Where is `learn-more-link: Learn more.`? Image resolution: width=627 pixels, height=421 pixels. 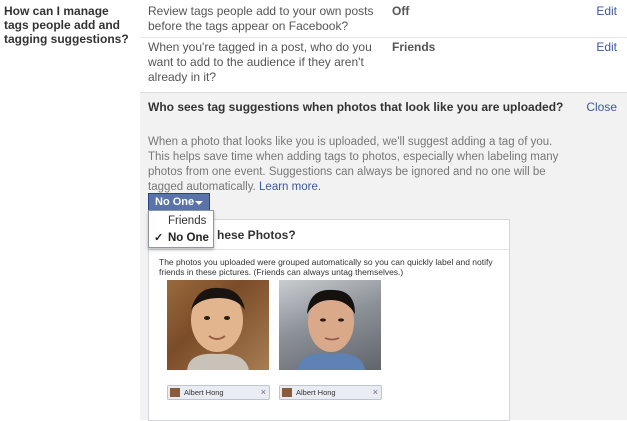 learn-more-link: Learn more. is located at coordinates (290, 187).